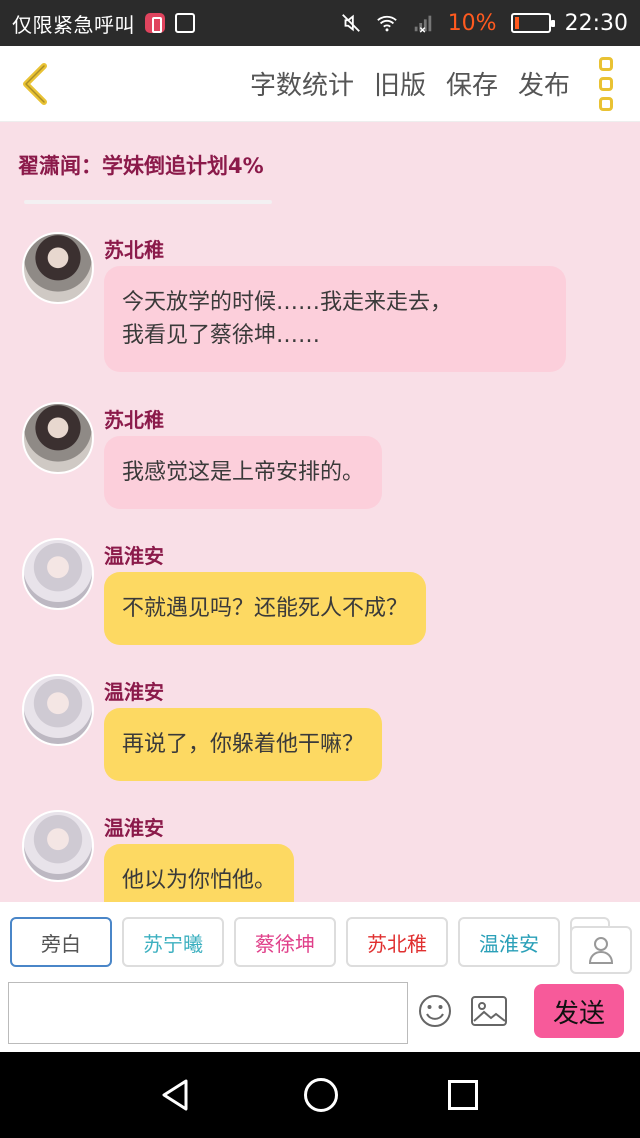 Image resolution: width=640 pixels, height=1138 pixels. What do you see at coordinates (397, 942) in the screenshot?
I see `character-chip-su-beizhi: 苏北稚` at bounding box center [397, 942].